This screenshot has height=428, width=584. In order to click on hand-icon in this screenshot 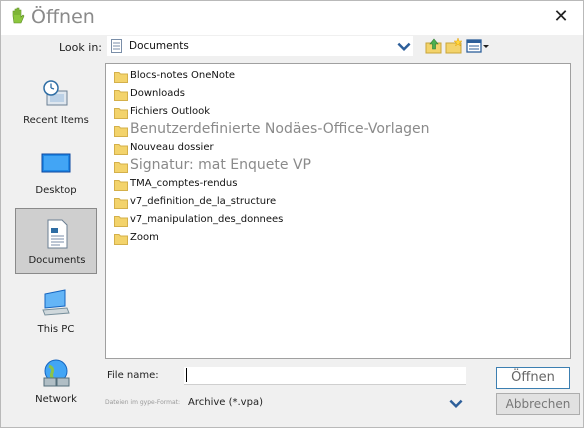, I will do `click(18, 15)`.